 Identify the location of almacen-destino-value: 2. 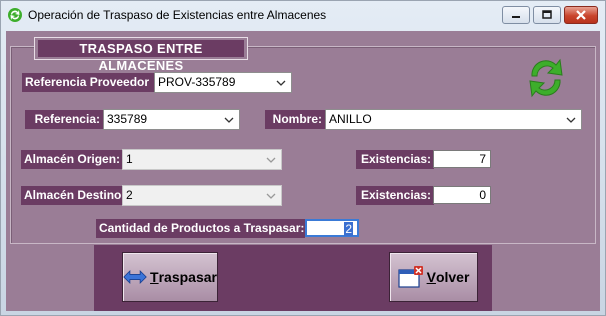
(129, 195).